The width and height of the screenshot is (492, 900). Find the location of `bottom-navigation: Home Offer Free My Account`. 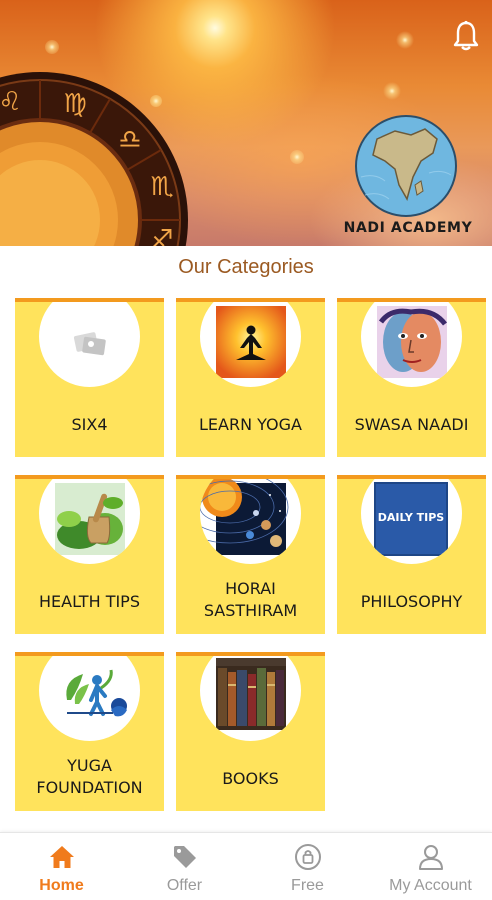

bottom-navigation: Home Offer Free My Account is located at coordinates (246, 866).